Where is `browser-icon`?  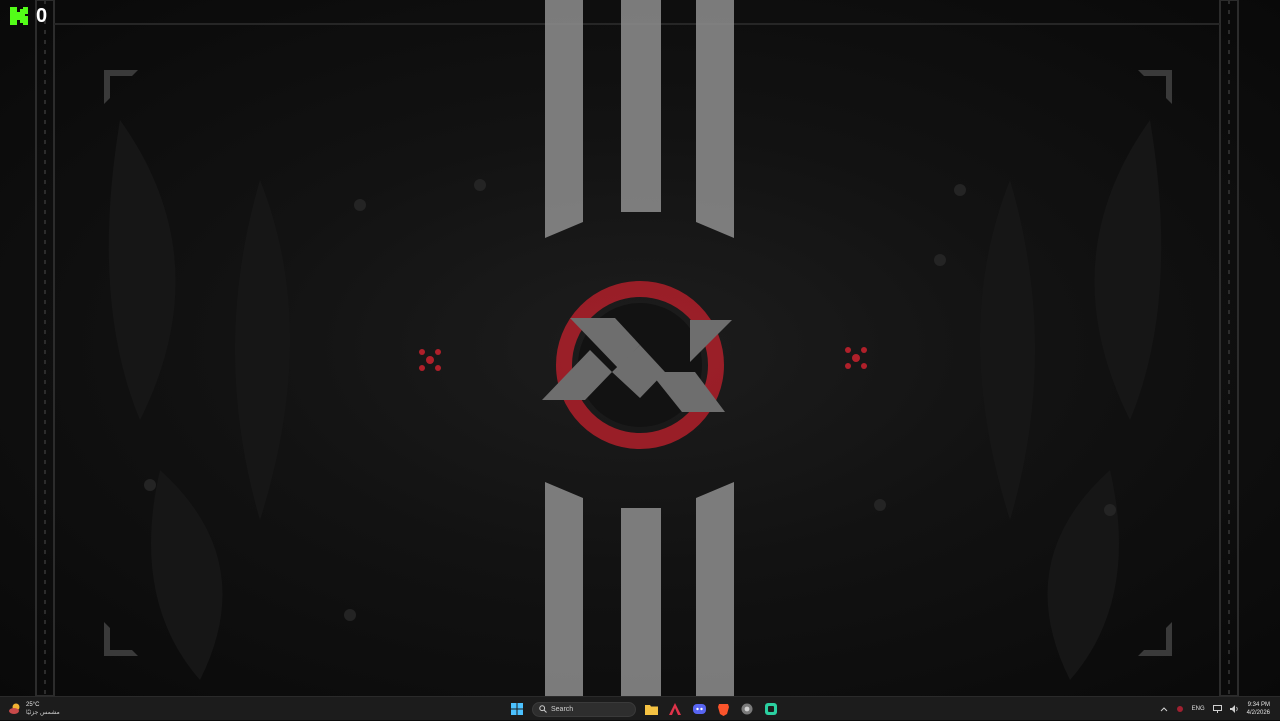 browser-icon is located at coordinates (747, 709).